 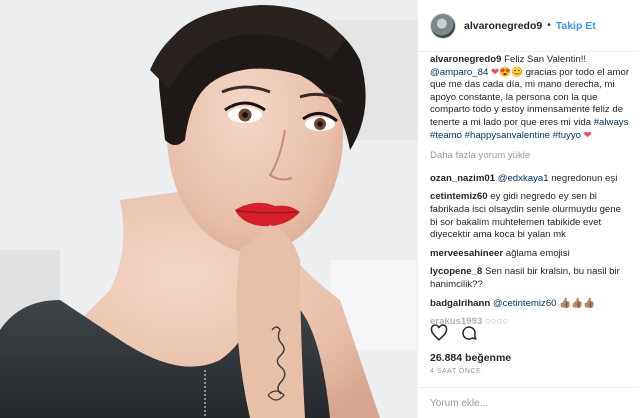 I want to click on hashtag-tuyyo: #tuyyo, so click(x=567, y=135).